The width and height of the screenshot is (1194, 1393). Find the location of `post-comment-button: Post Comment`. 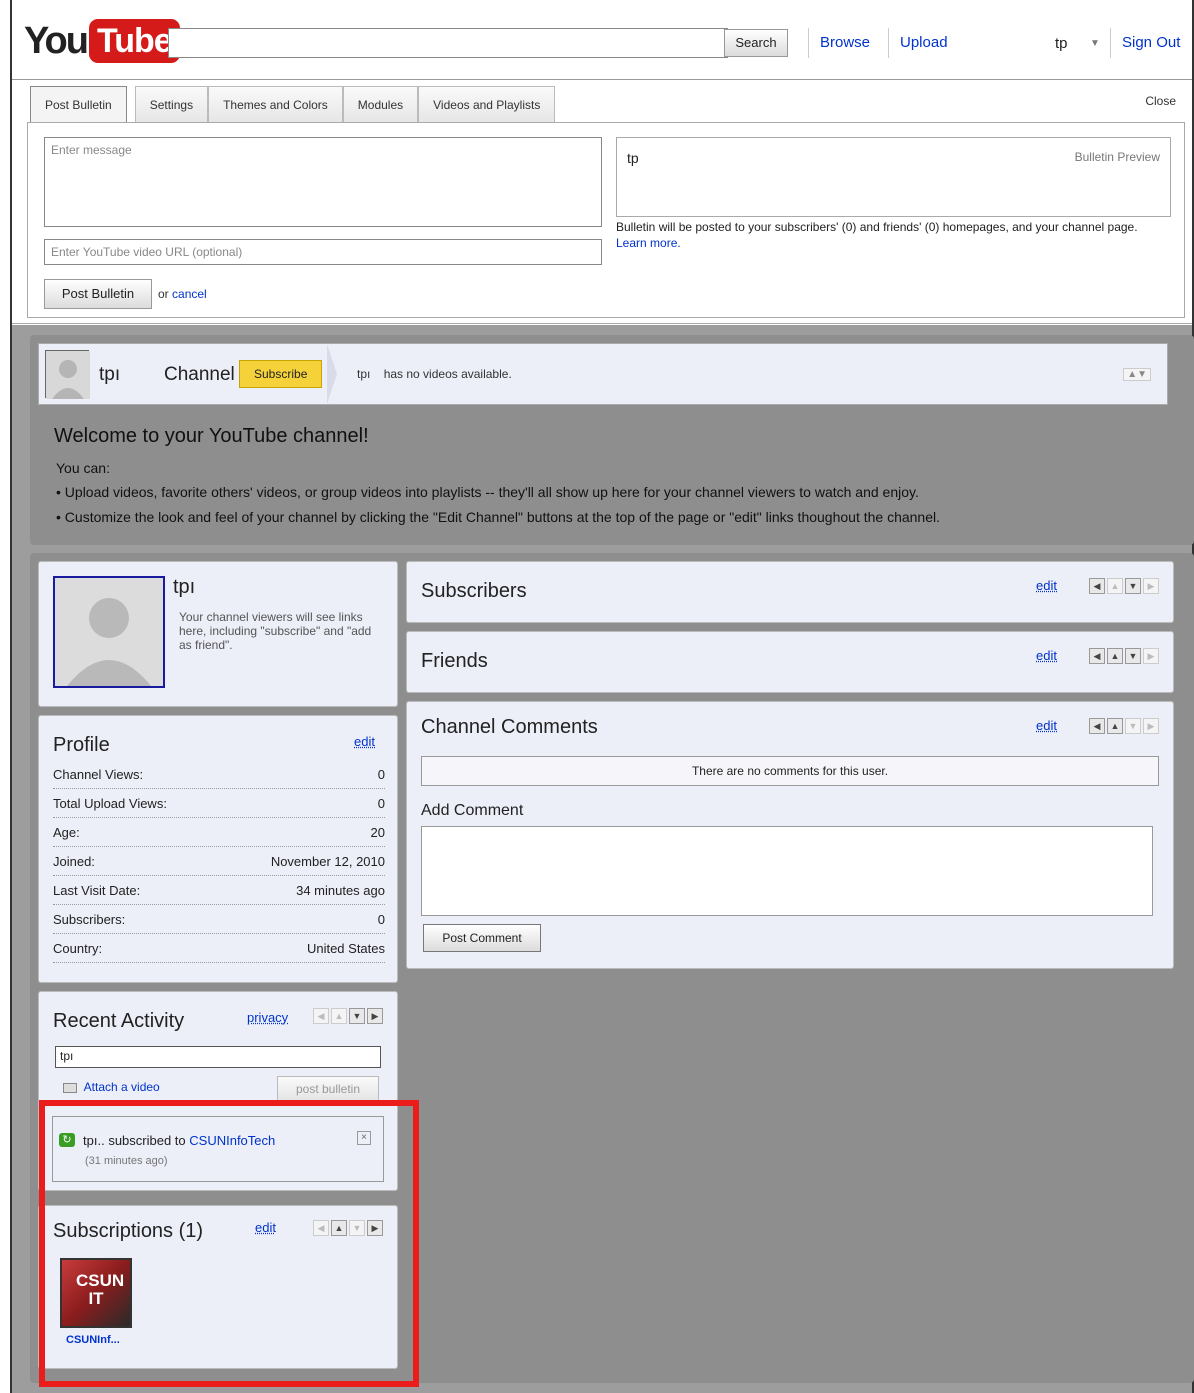

post-comment-button: Post Comment is located at coordinates (482, 938).